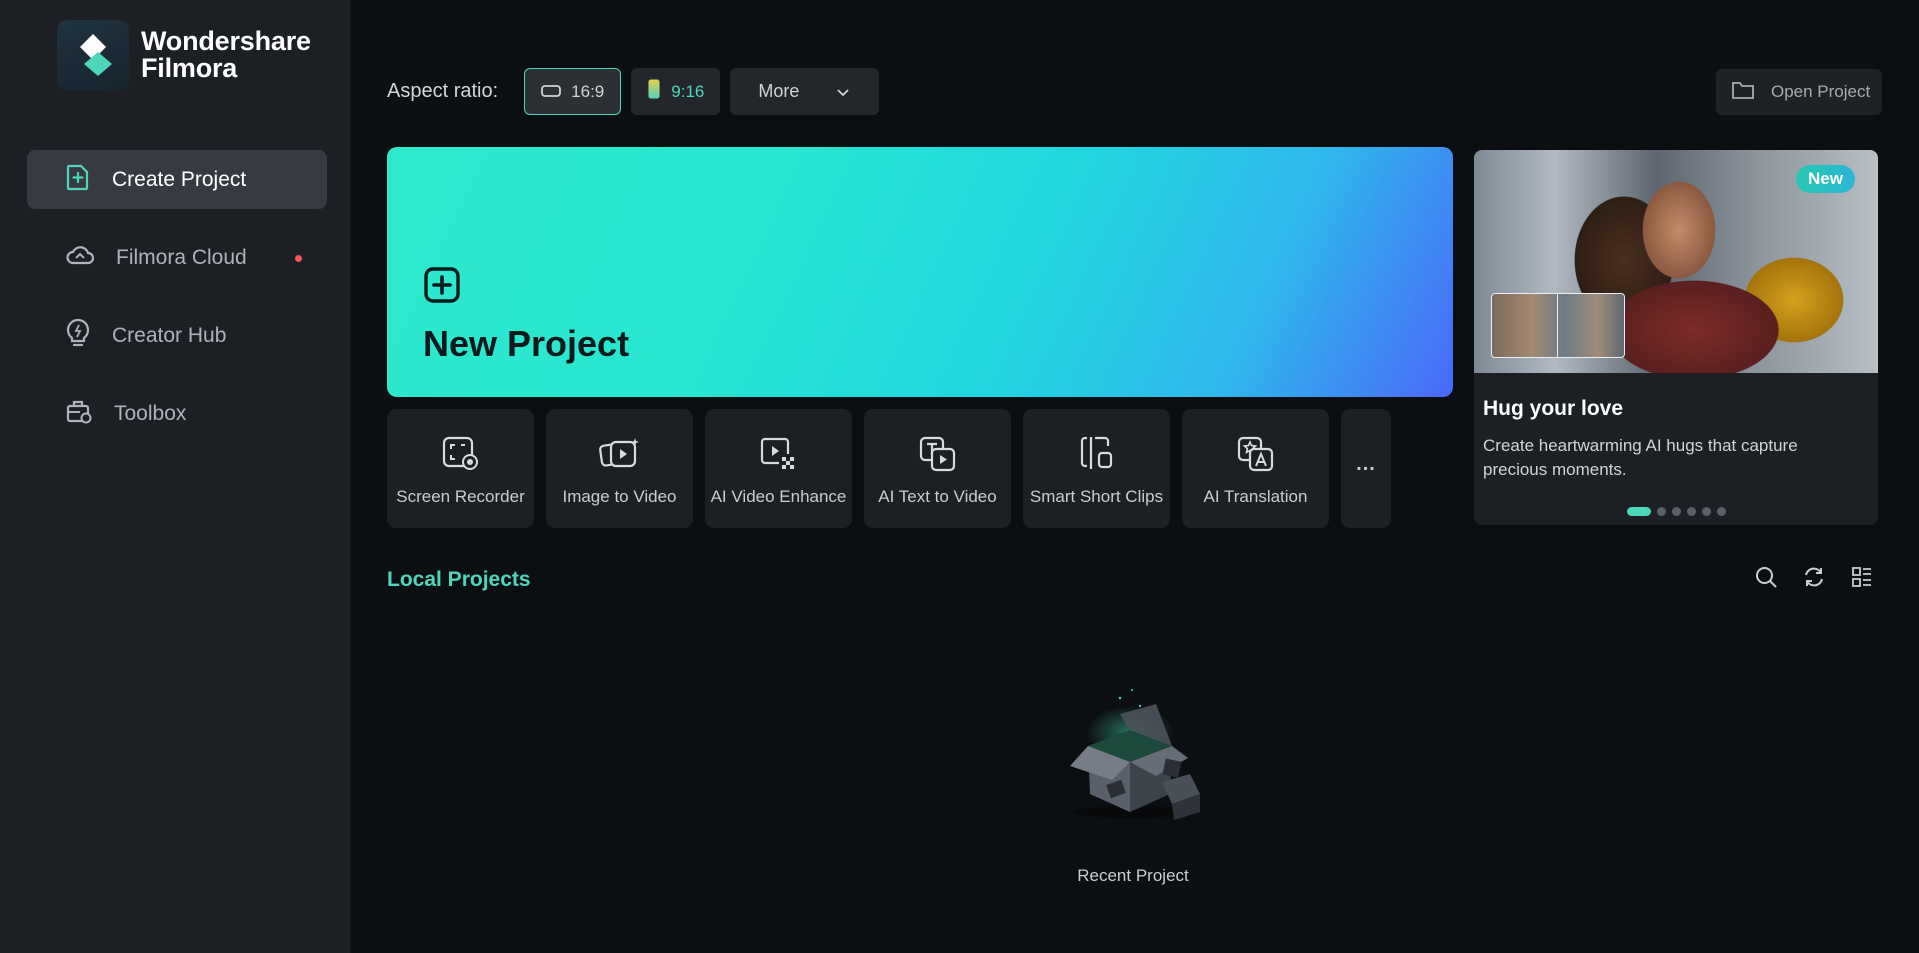 This screenshot has height=953, width=1919. I want to click on new-project-card: New Project, so click(920, 272).